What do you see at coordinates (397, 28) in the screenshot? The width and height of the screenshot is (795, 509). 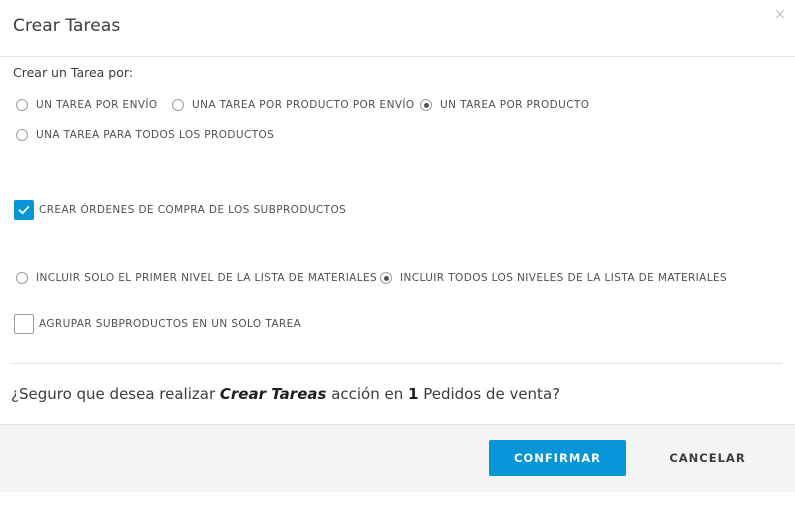 I see `dialog-header: Crear Tareas ×` at bounding box center [397, 28].